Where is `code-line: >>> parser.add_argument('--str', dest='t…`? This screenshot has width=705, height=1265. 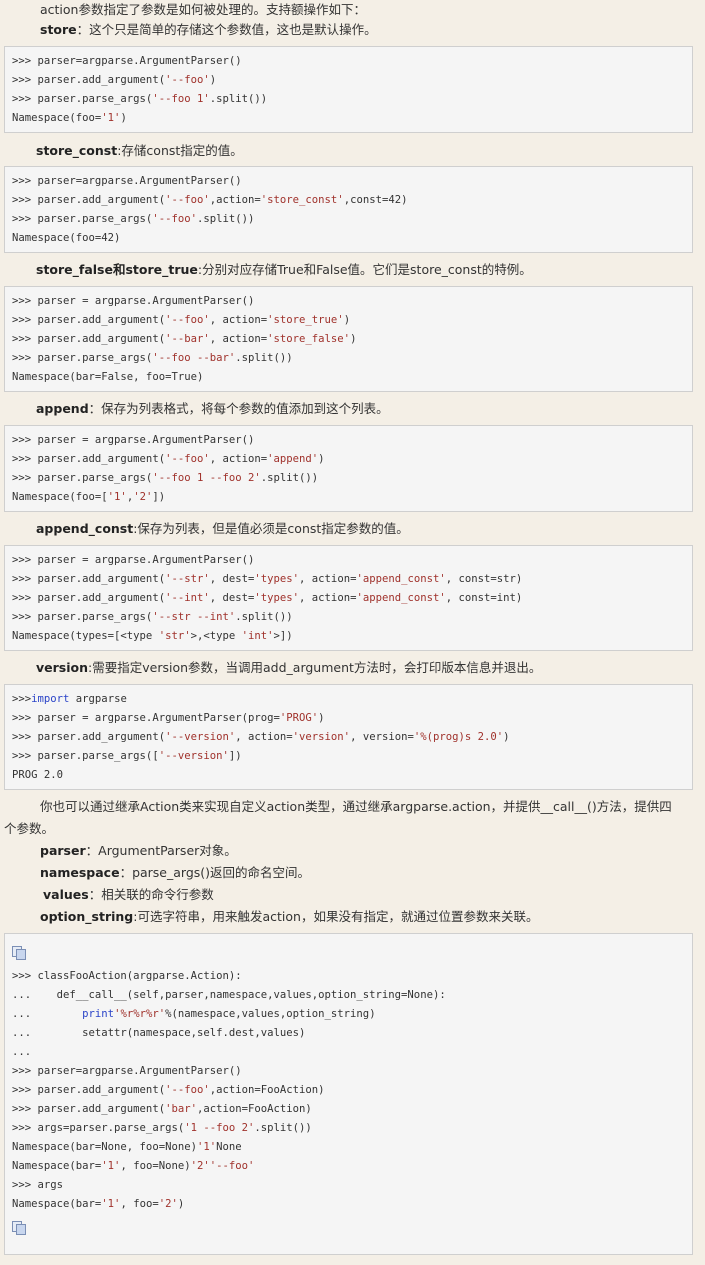 code-line: >>> parser.add_argument('--str', dest='t… is located at coordinates (267, 579).